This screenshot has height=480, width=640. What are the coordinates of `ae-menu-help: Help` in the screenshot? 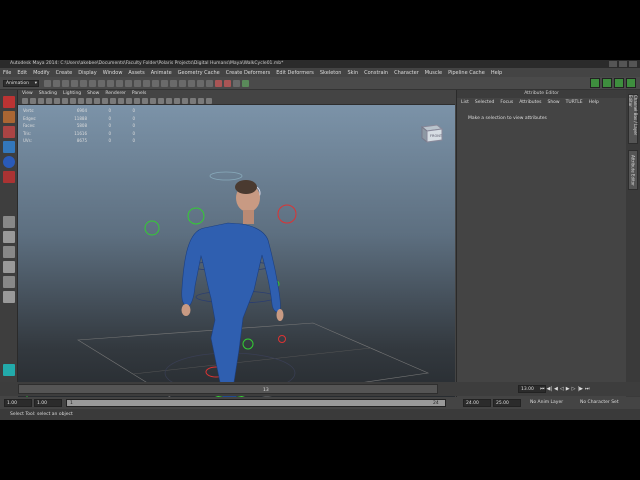 It's located at (594, 102).